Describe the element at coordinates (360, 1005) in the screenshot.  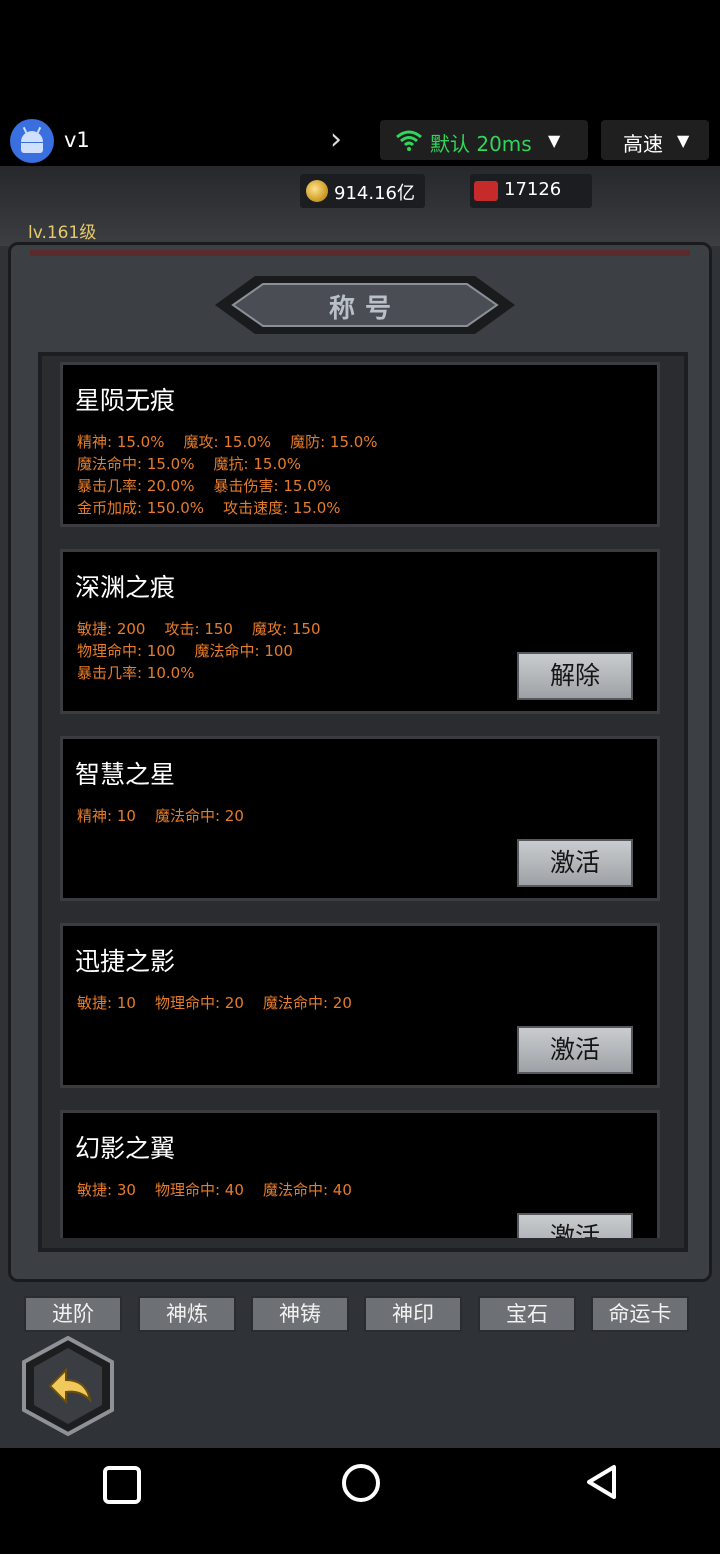
I see `title-card-4: 迅捷之影 敏捷: 10 物理命中: 20 魔法命中: 20 激活` at that location.